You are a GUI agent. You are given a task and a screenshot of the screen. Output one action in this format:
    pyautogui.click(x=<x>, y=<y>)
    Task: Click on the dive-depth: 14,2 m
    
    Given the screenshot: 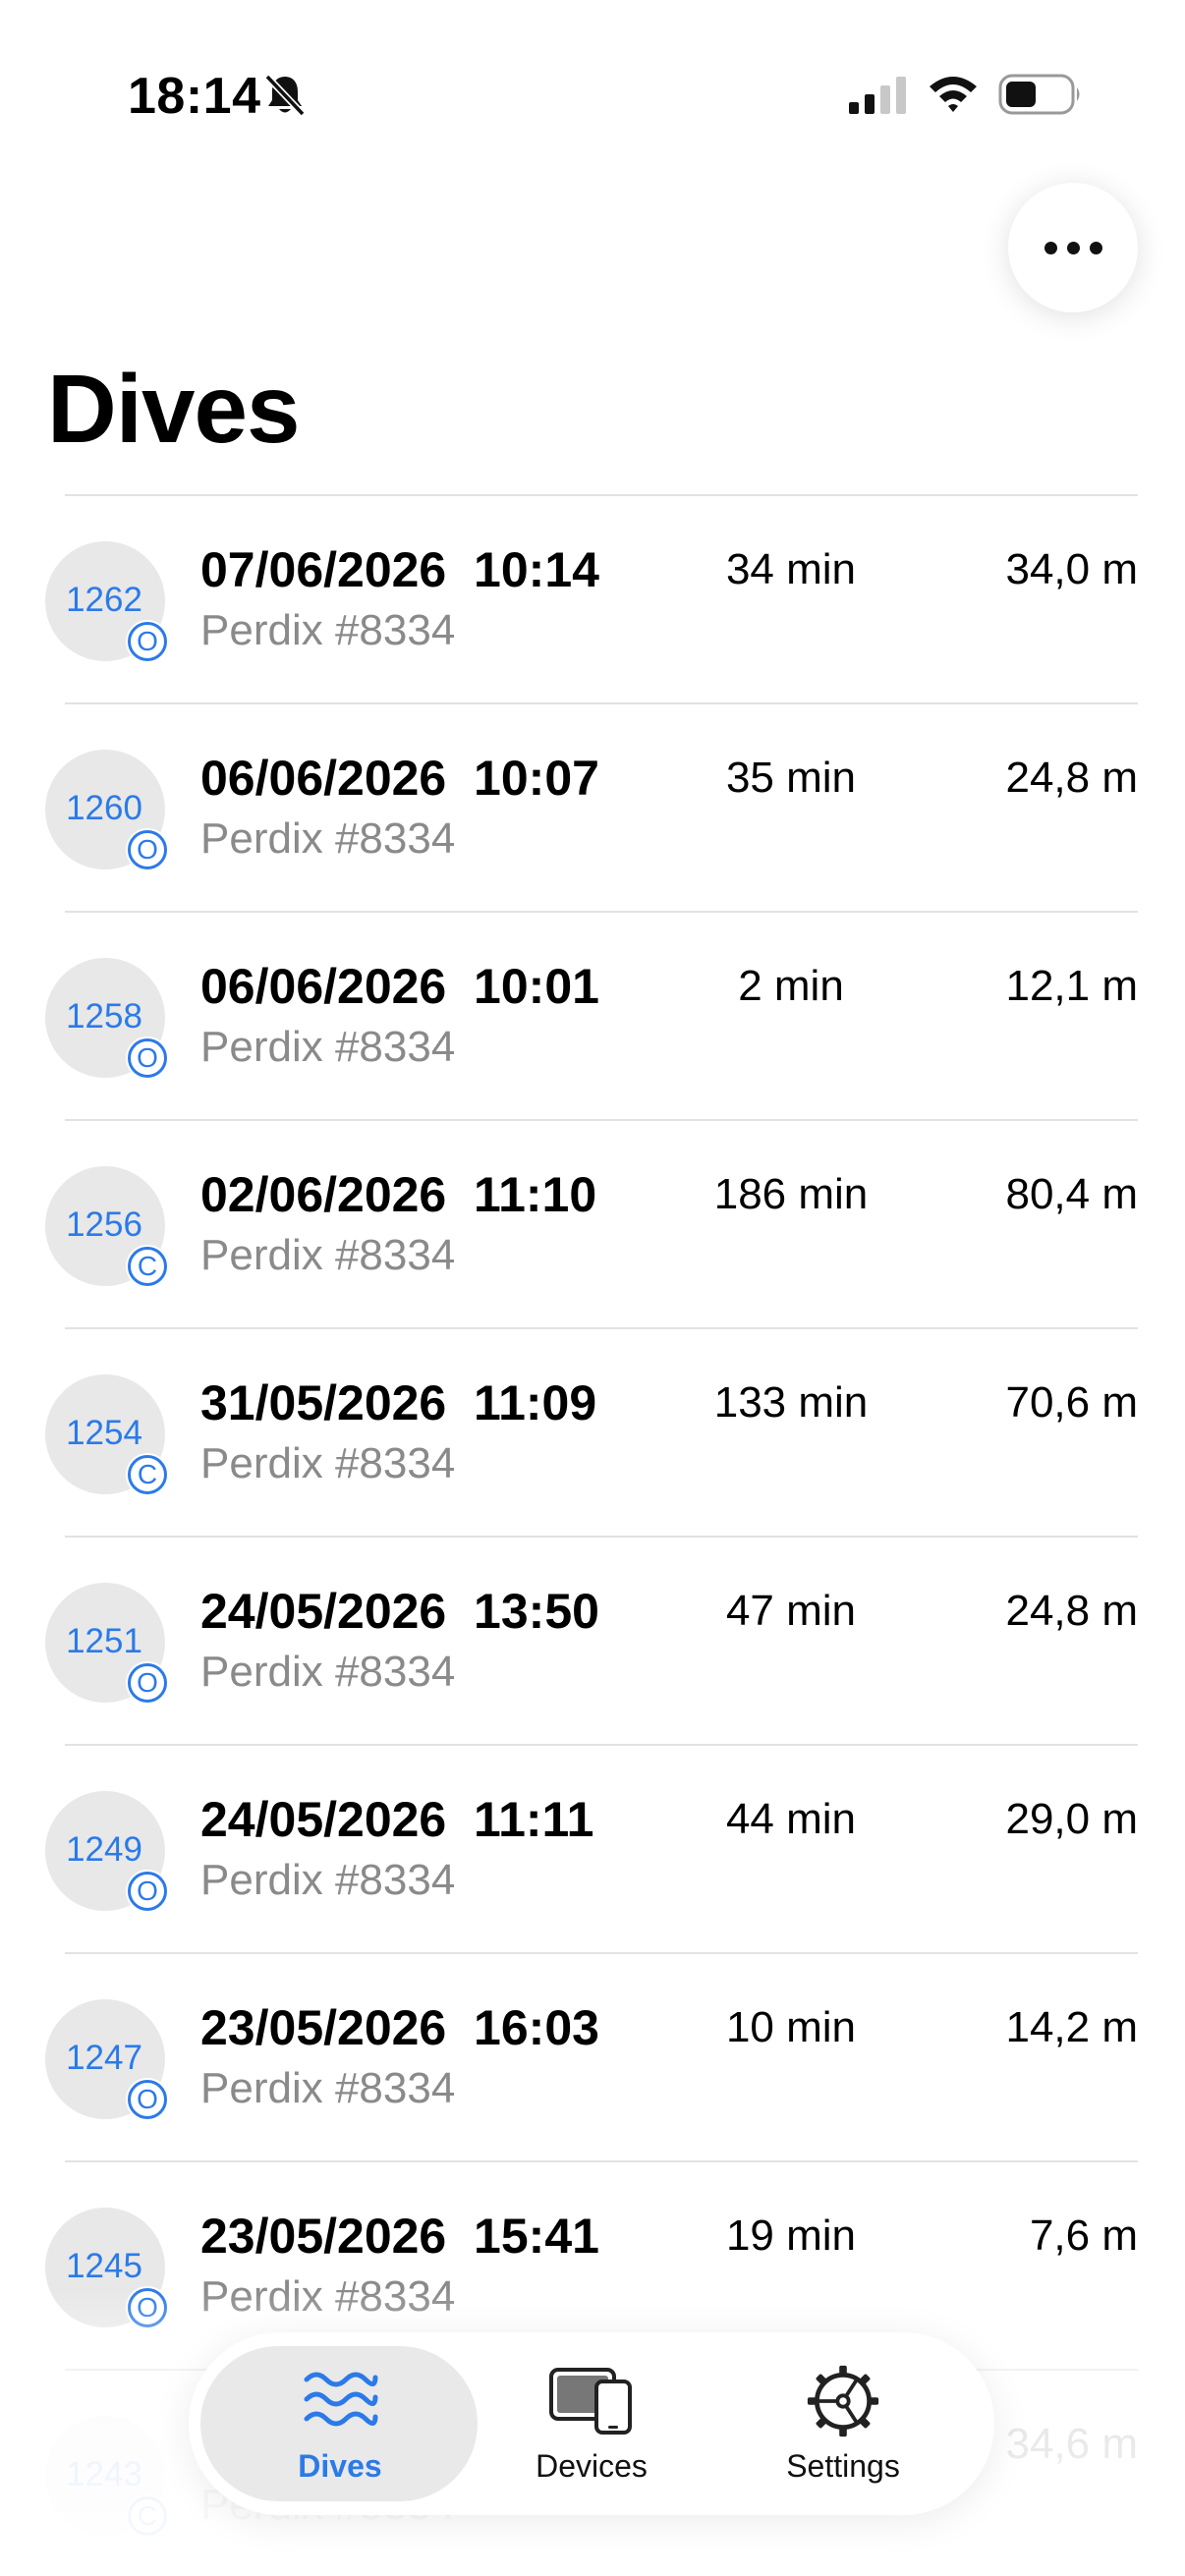 What is the action you would take?
    pyautogui.click(x=1072, y=2027)
    